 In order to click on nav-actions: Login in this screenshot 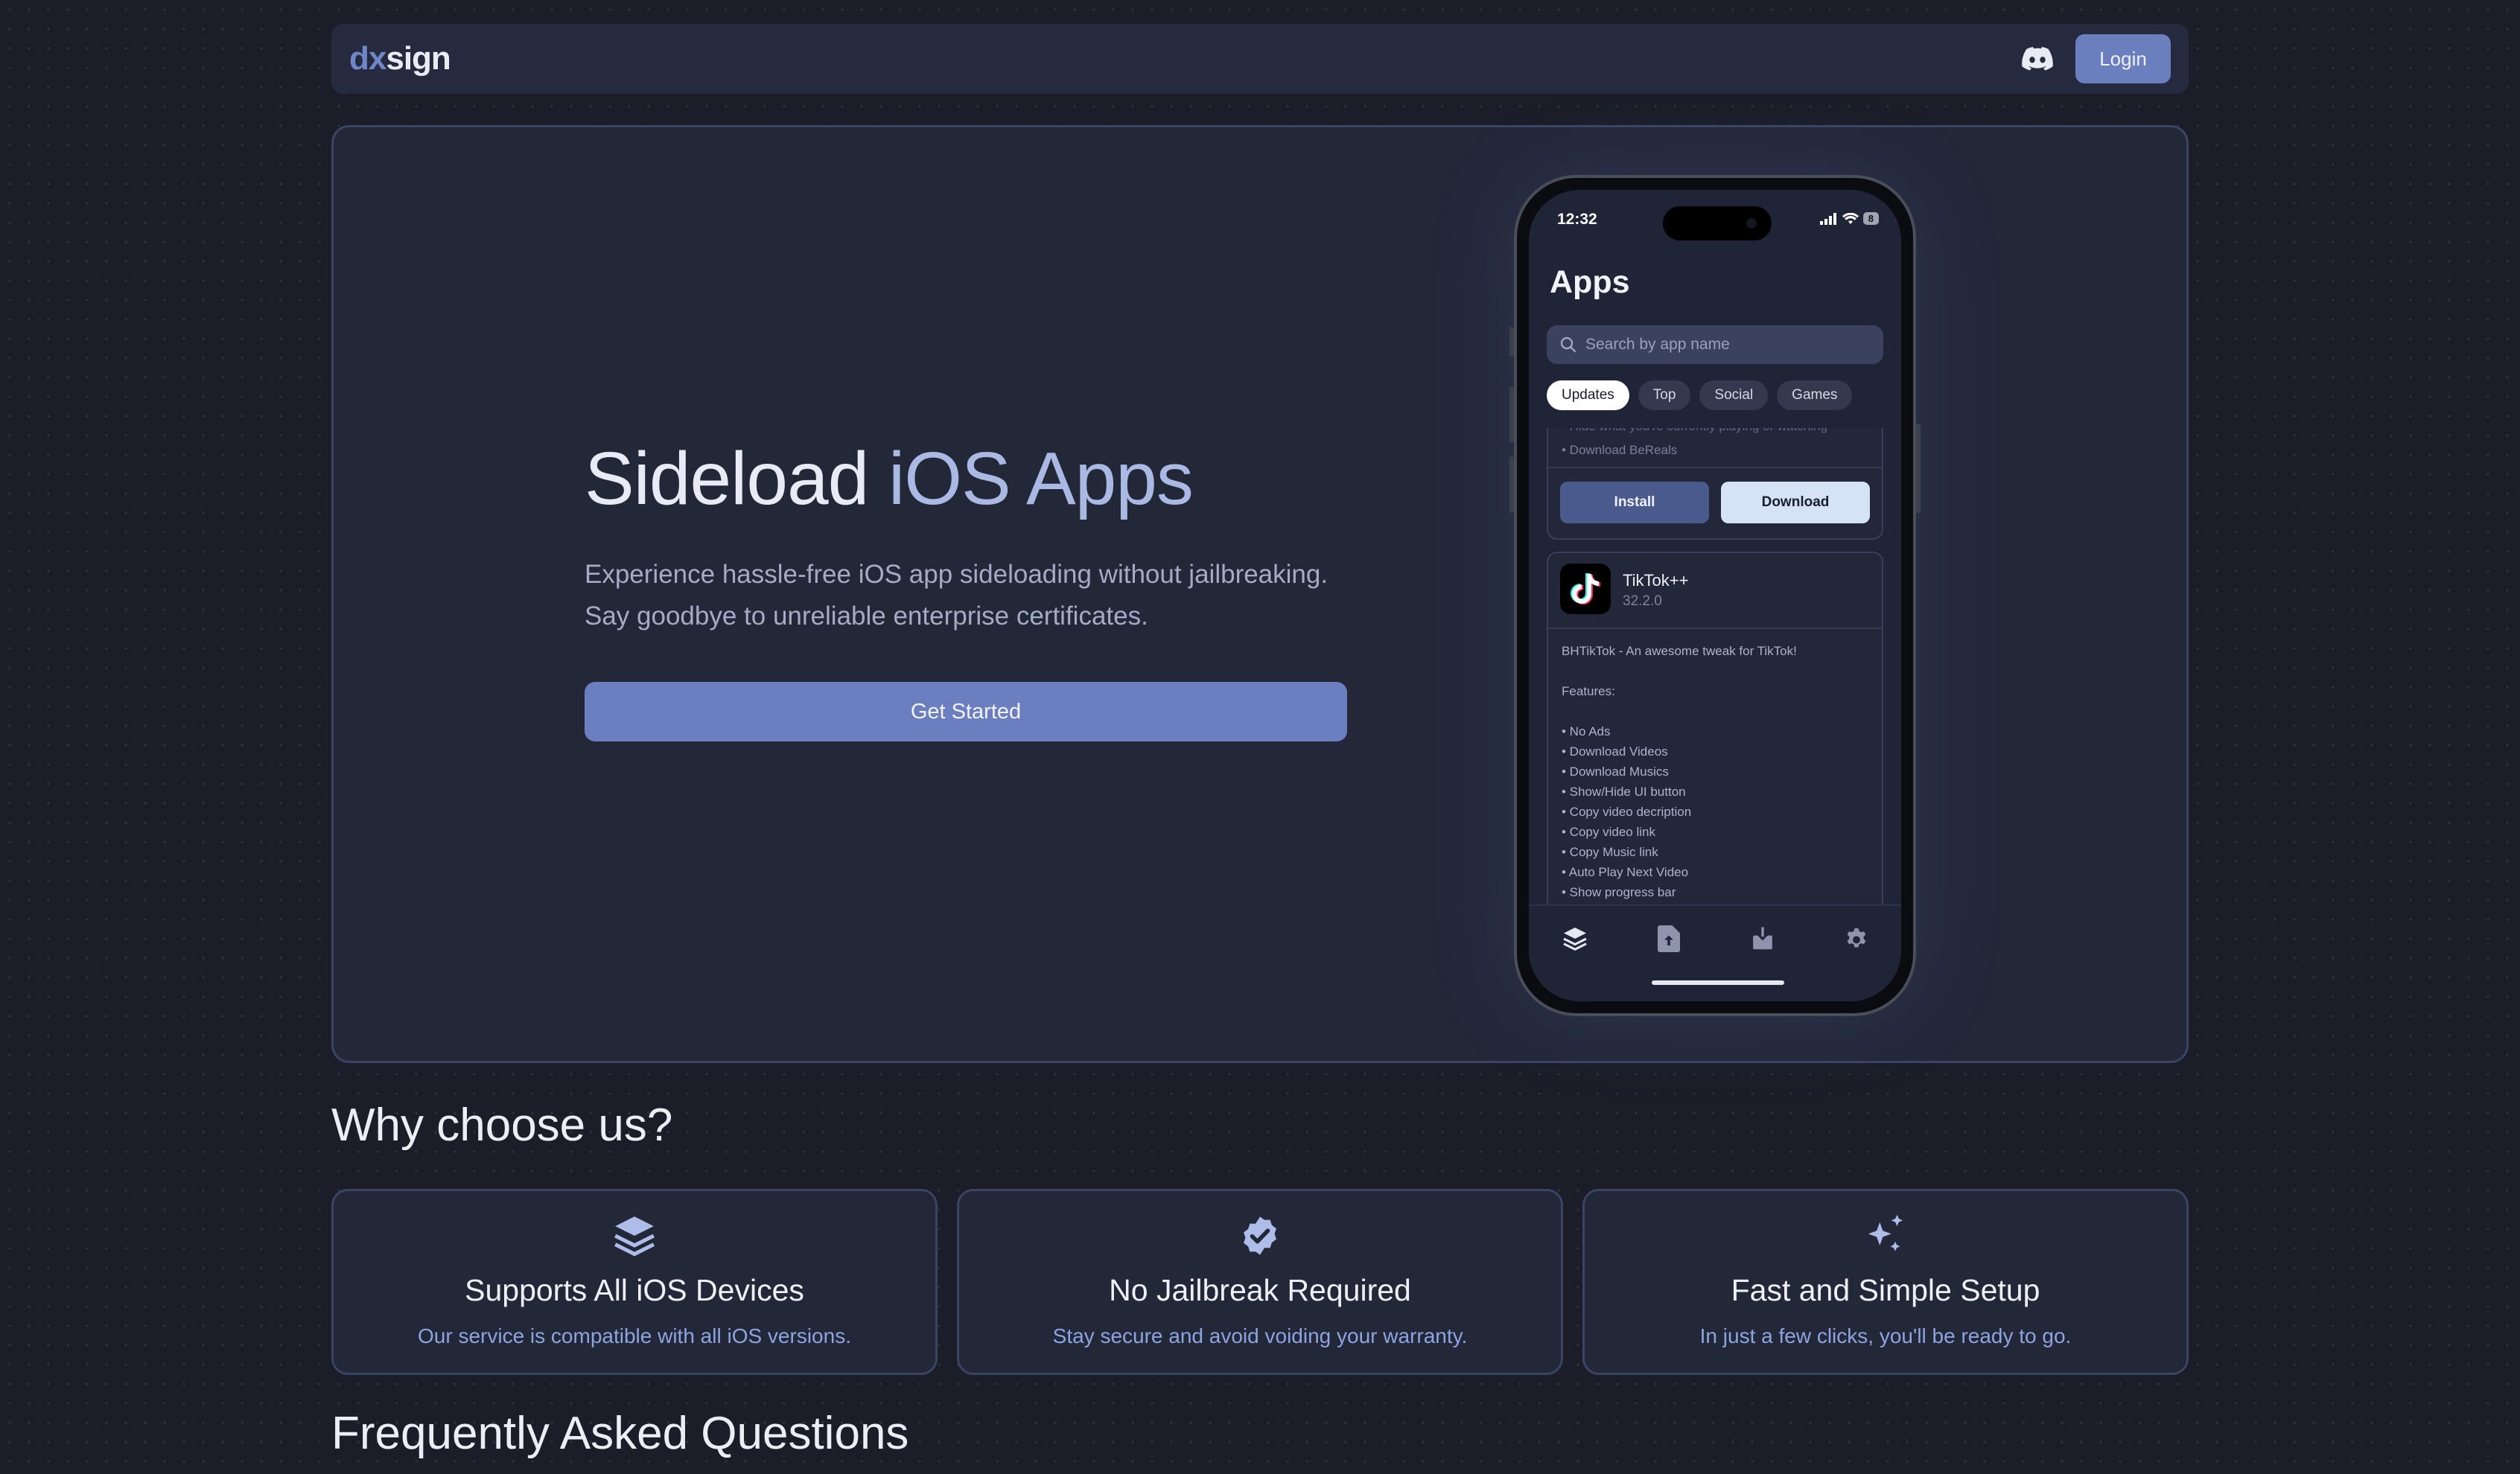, I will do `click(2095, 59)`.